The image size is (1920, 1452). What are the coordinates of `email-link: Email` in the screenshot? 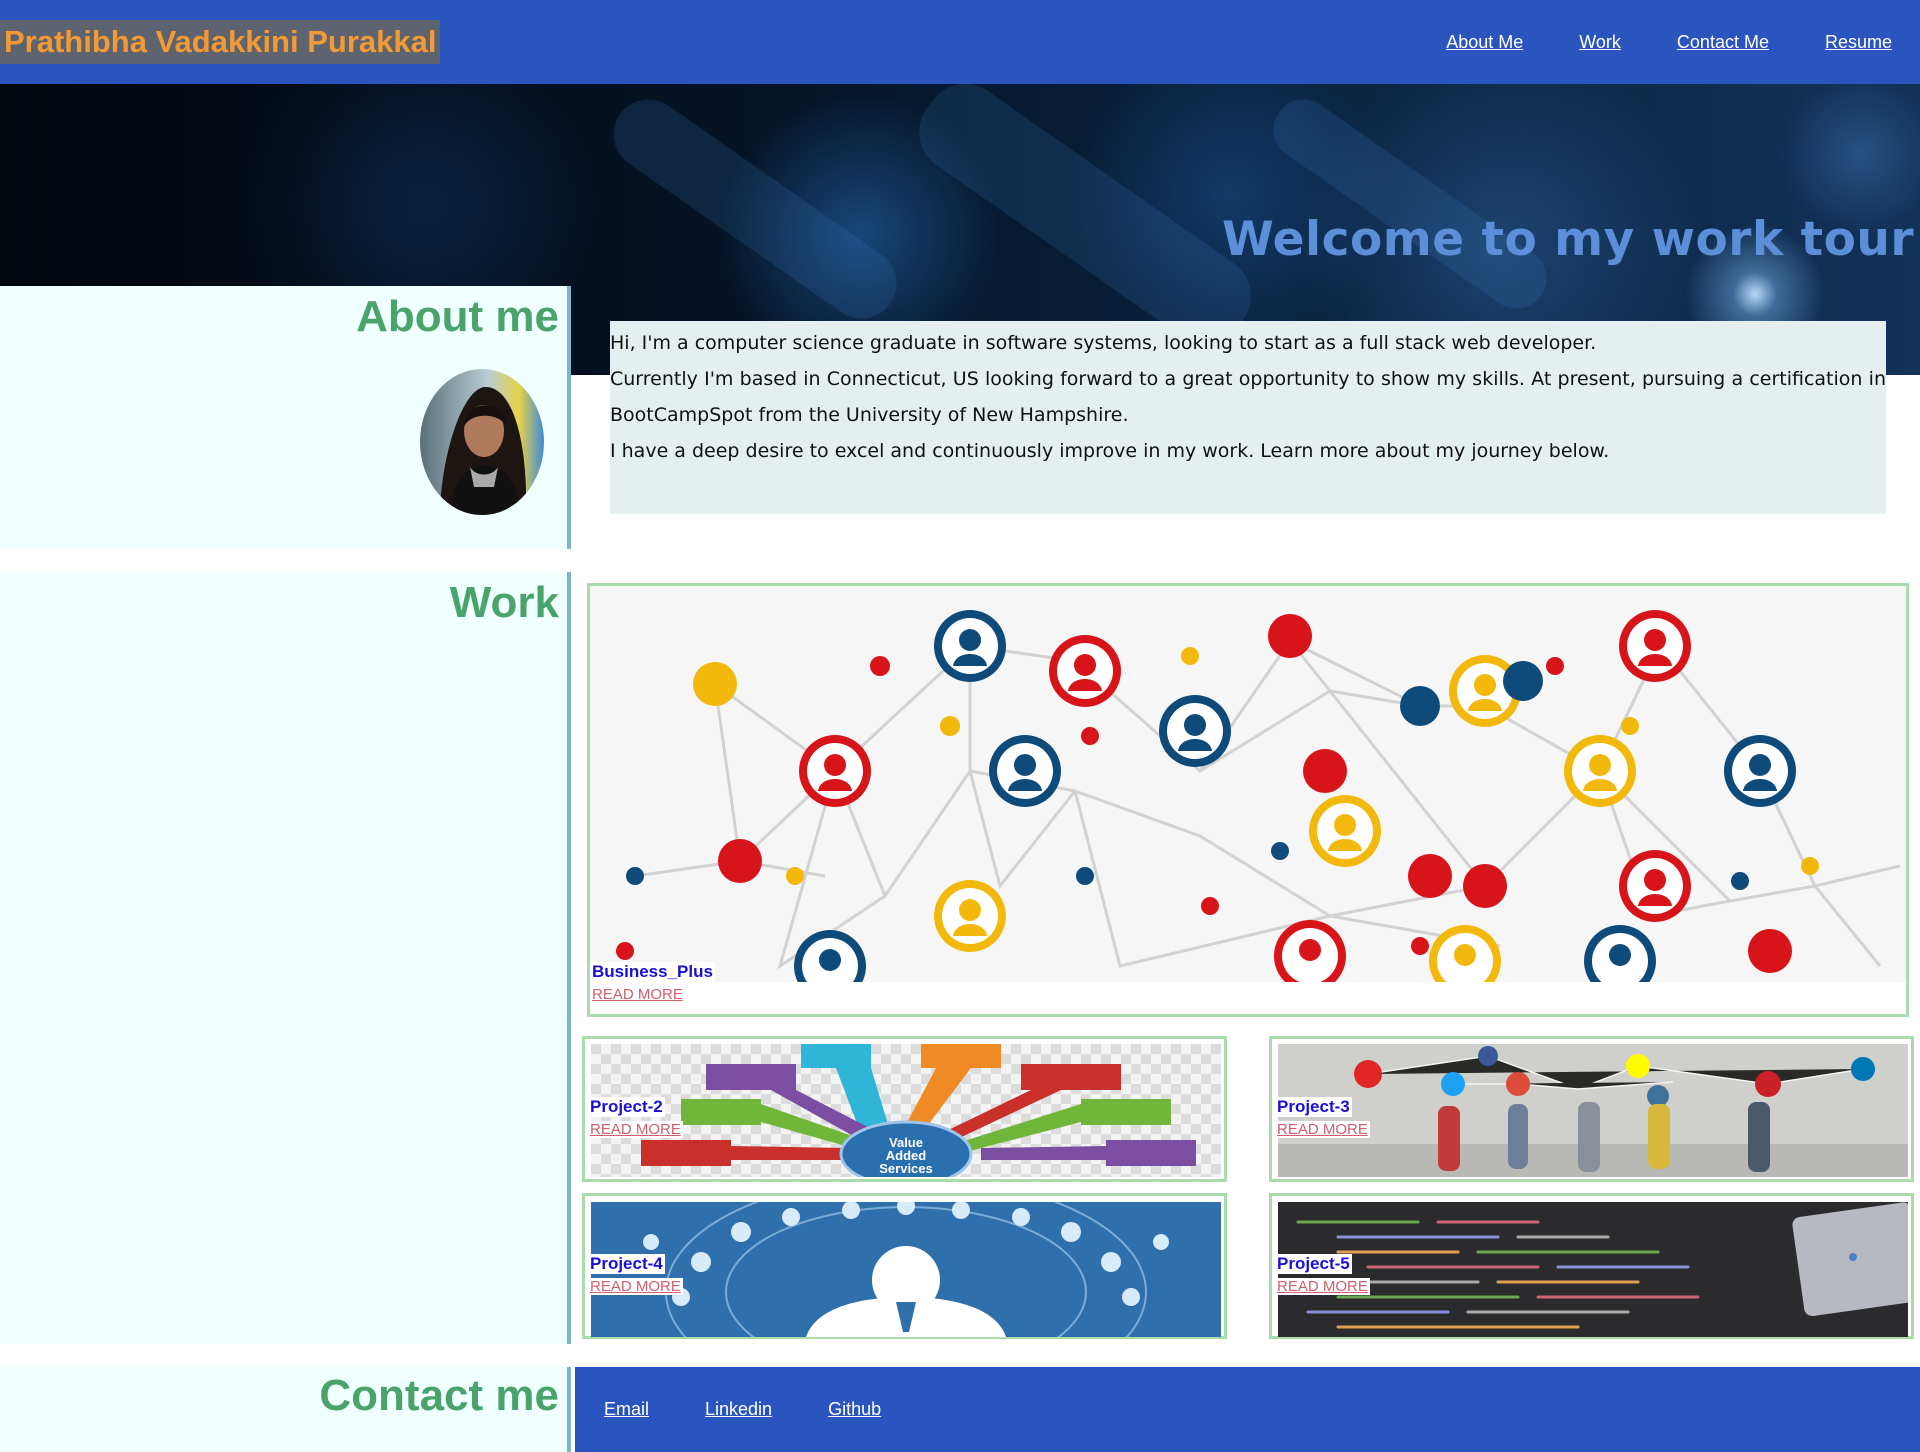 It's located at (626, 1409).